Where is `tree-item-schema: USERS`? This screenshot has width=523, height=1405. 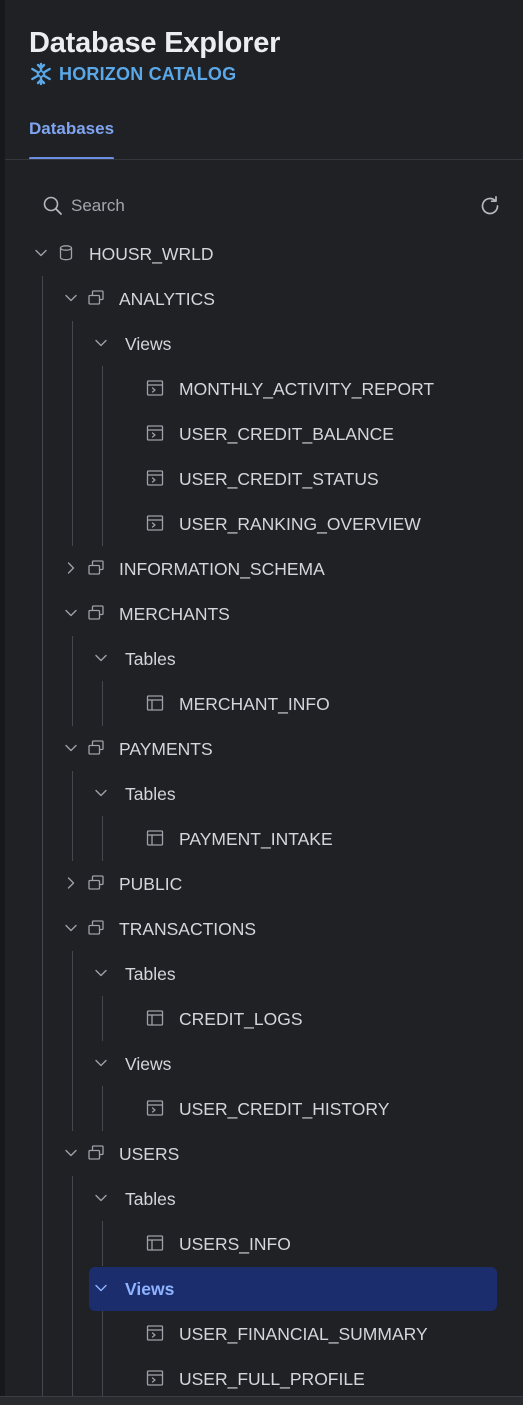
tree-item-schema: USERS is located at coordinates (261, 1153).